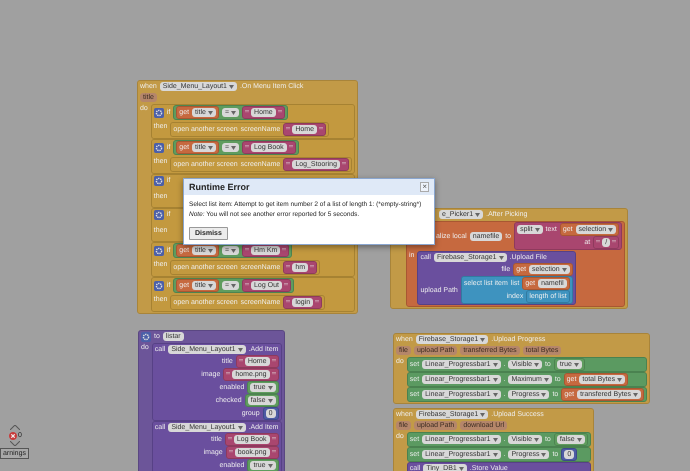  What do you see at coordinates (219, 187) in the screenshot?
I see `dialog-title: Runtime Error` at bounding box center [219, 187].